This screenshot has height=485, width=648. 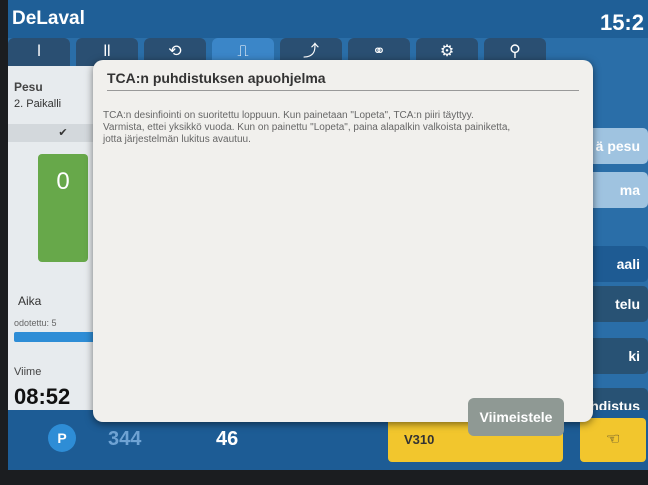 What do you see at coordinates (62, 438) in the screenshot?
I see `p-button: P` at bounding box center [62, 438].